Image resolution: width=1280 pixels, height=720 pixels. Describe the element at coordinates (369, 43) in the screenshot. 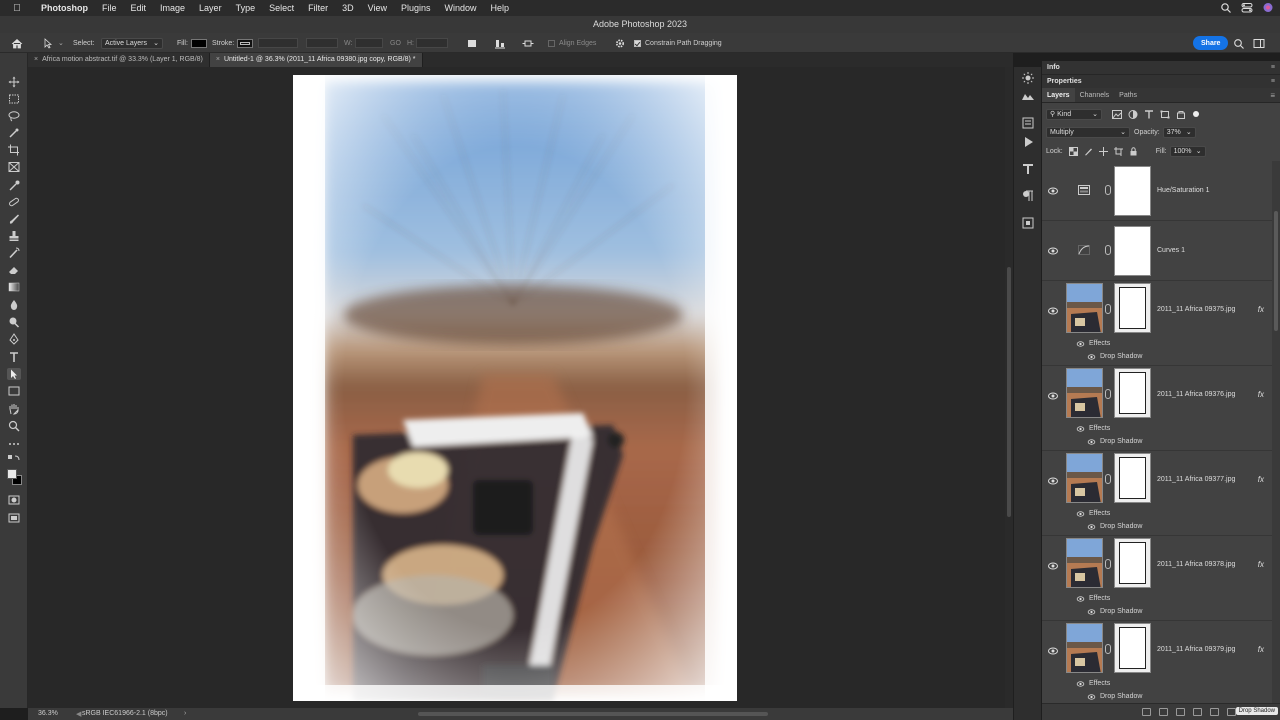

I see `width-field` at that location.